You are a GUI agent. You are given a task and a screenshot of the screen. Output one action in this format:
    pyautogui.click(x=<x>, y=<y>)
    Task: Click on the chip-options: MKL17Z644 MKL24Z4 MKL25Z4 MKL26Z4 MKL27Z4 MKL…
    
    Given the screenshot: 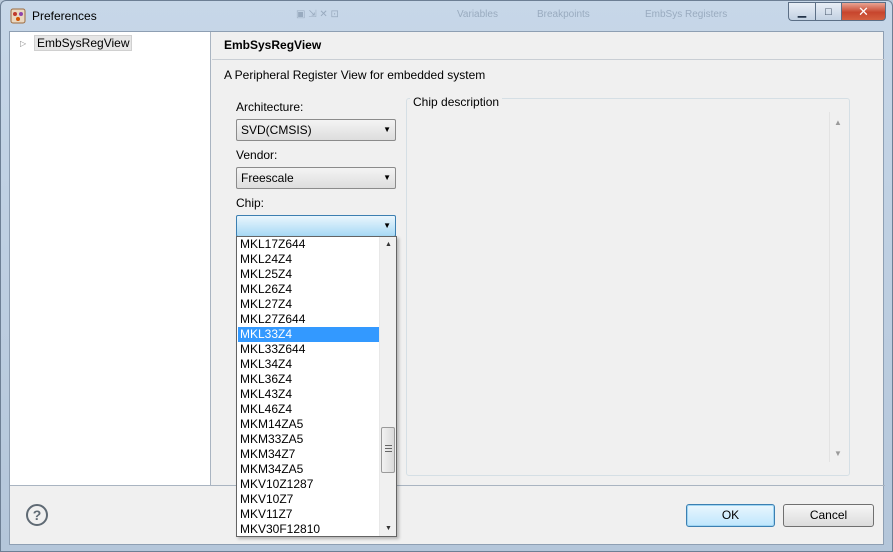 What is the action you would take?
    pyautogui.click(x=308, y=386)
    